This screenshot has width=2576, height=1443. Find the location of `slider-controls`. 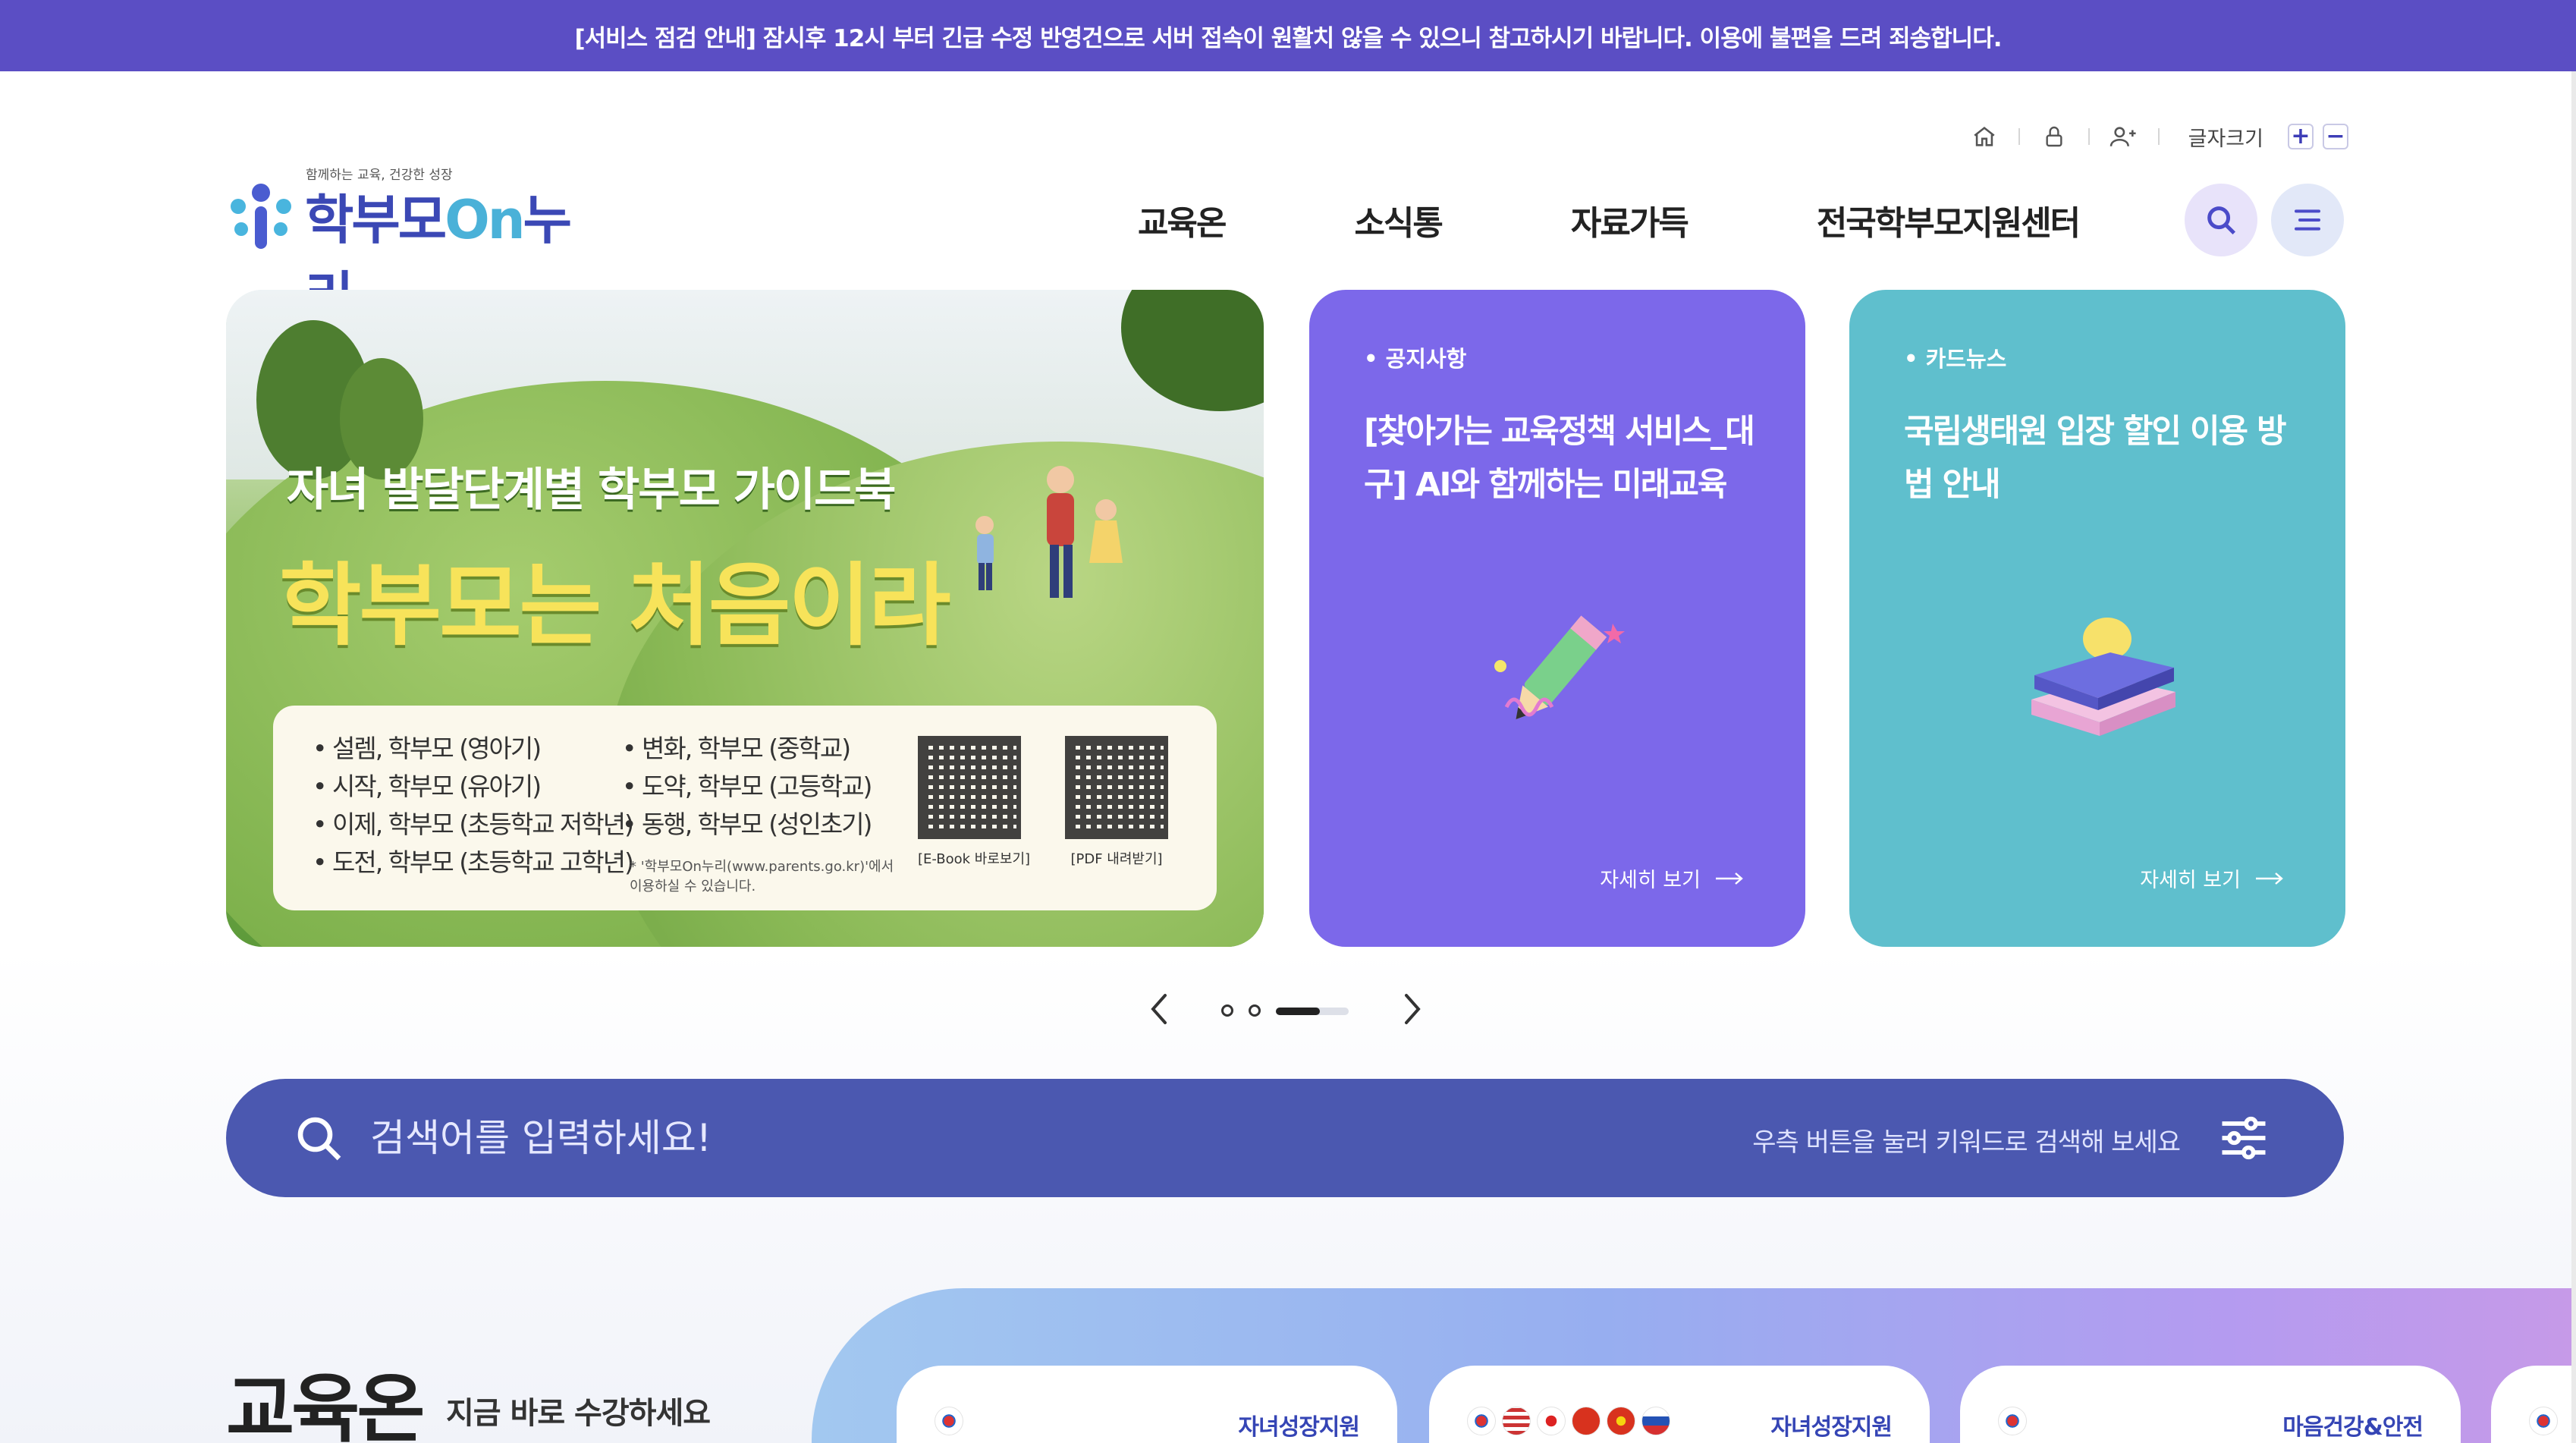

slider-controls is located at coordinates (1289, 1009).